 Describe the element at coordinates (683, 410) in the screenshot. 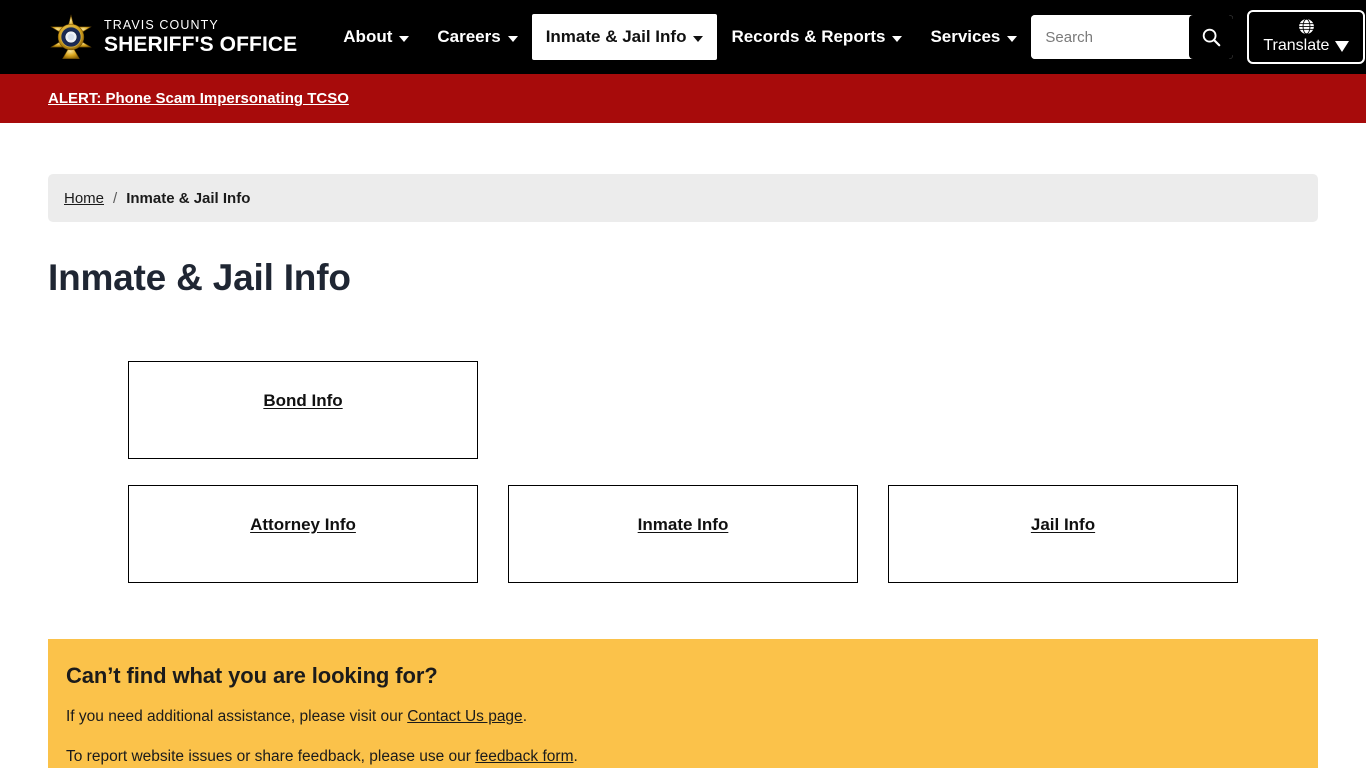

I see `card-row: Bond Info` at that location.